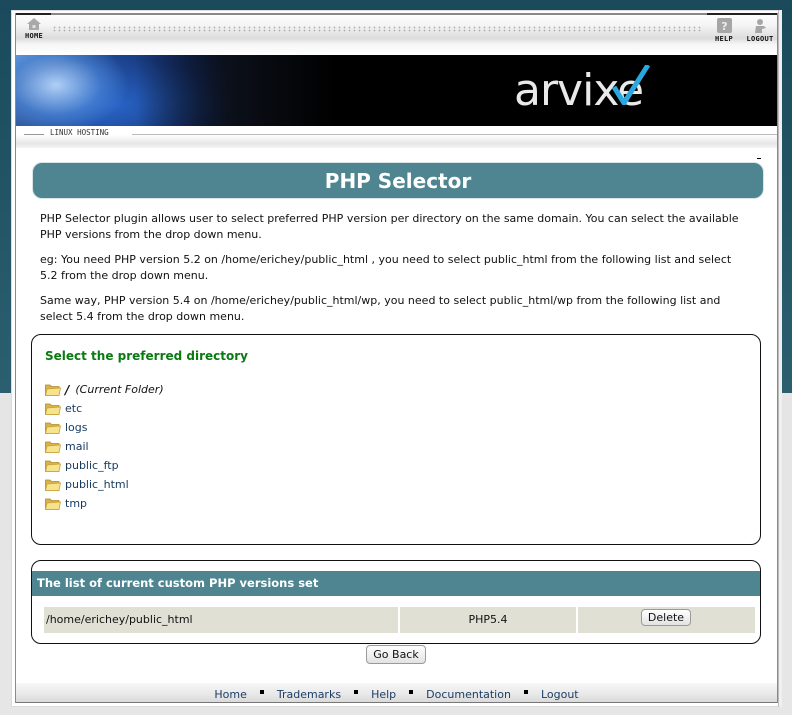  I want to click on version-path: /home/erichey/public_html, so click(221, 620).